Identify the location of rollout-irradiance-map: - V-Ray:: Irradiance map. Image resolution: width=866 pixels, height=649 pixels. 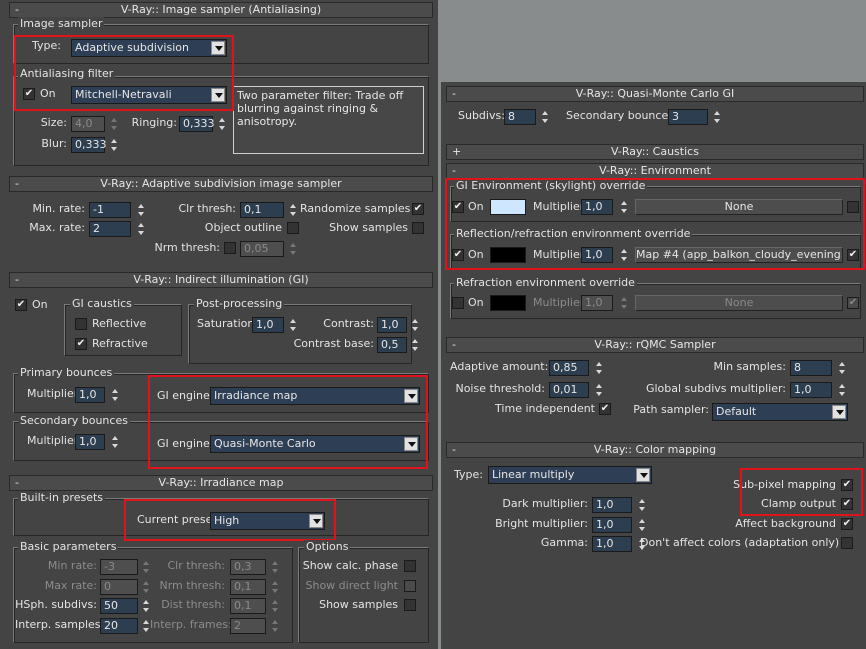
(221, 483).